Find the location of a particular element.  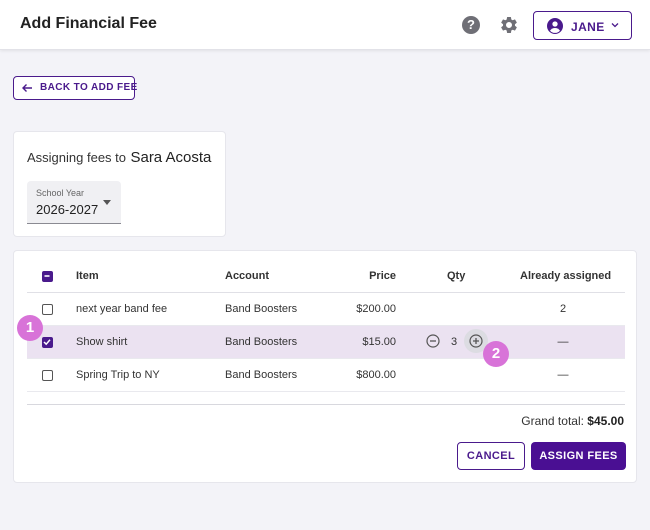

row-price: $200.00 is located at coordinates (376, 309).